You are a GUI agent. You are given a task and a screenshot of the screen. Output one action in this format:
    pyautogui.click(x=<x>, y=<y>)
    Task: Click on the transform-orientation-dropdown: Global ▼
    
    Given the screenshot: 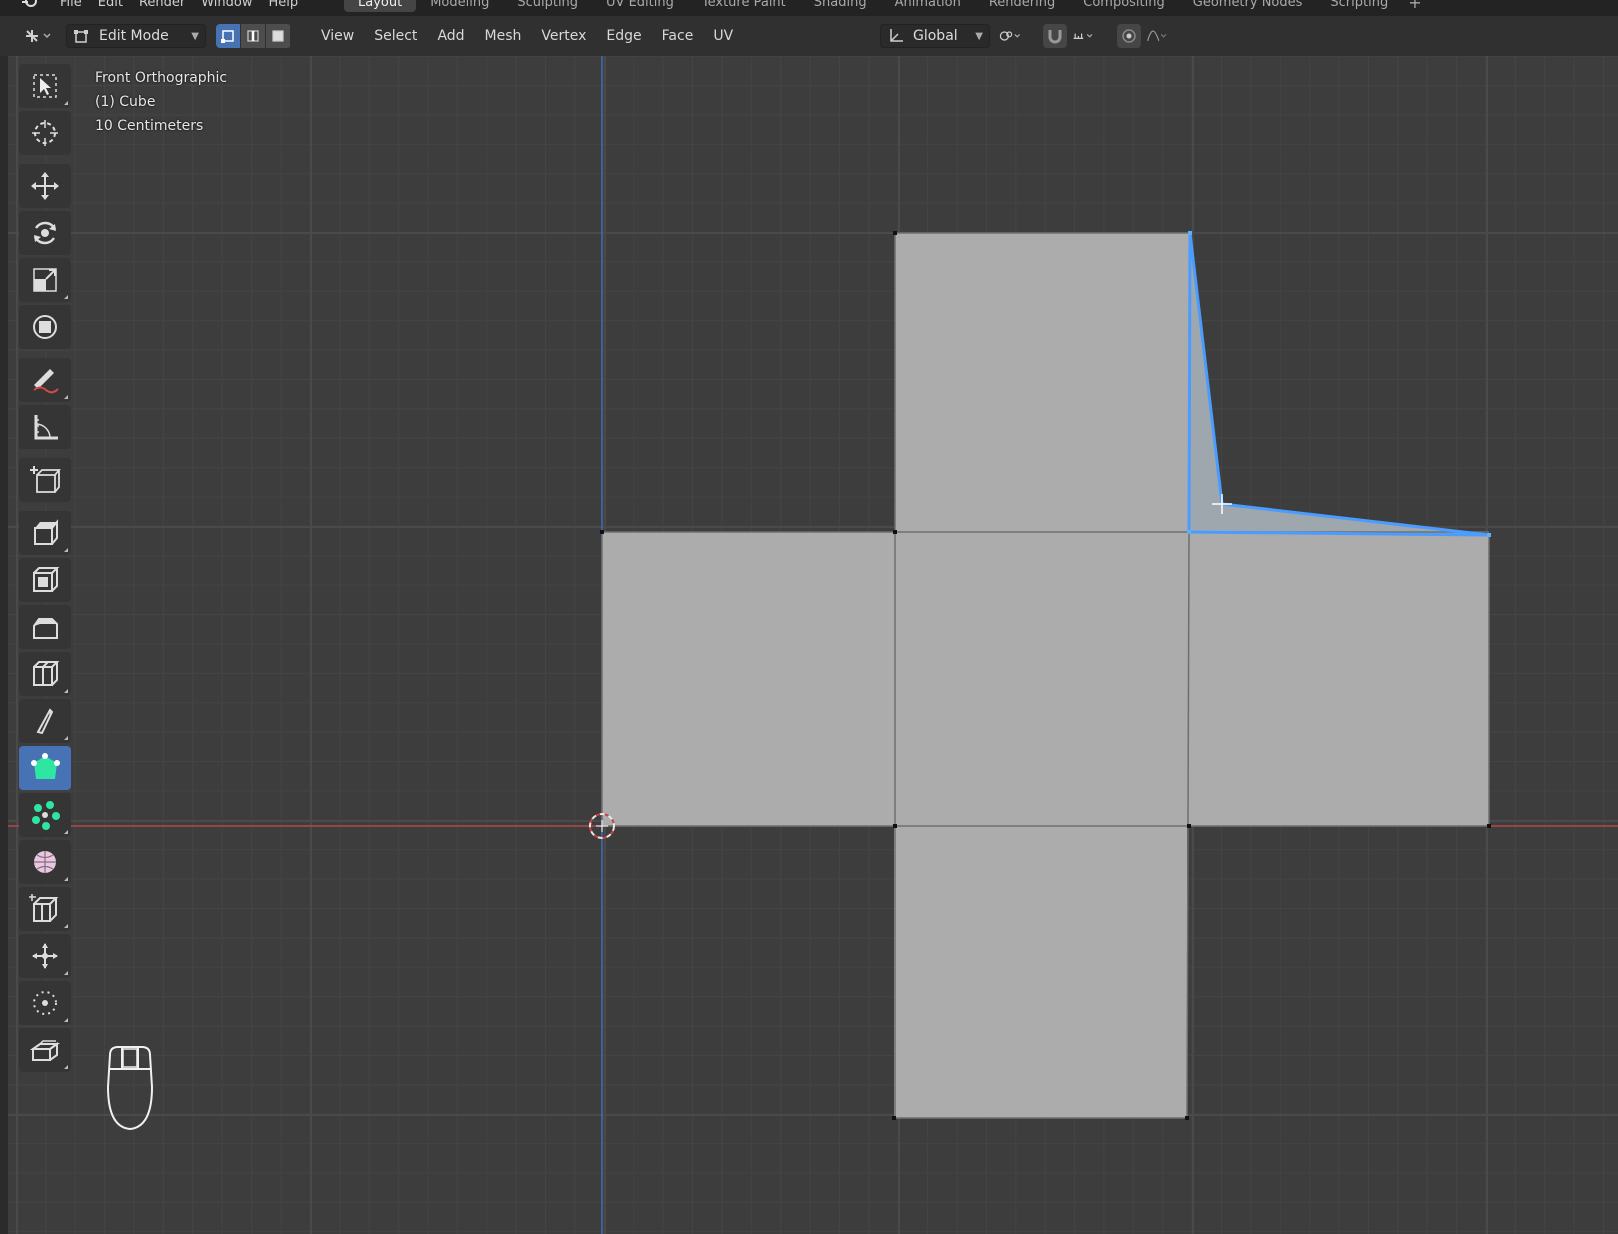 What is the action you would take?
    pyautogui.click(x=935, y=36)
    